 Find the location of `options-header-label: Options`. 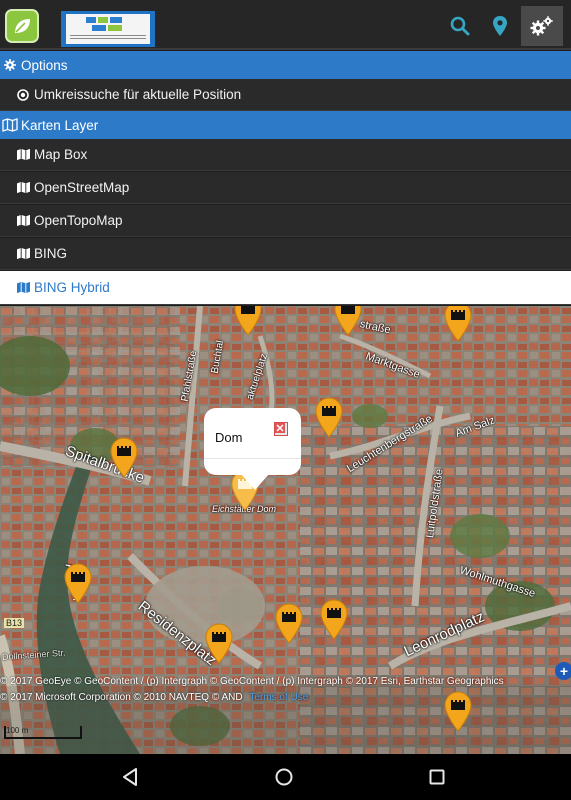

options-header-label: Options is located at coordinates (44, 65).